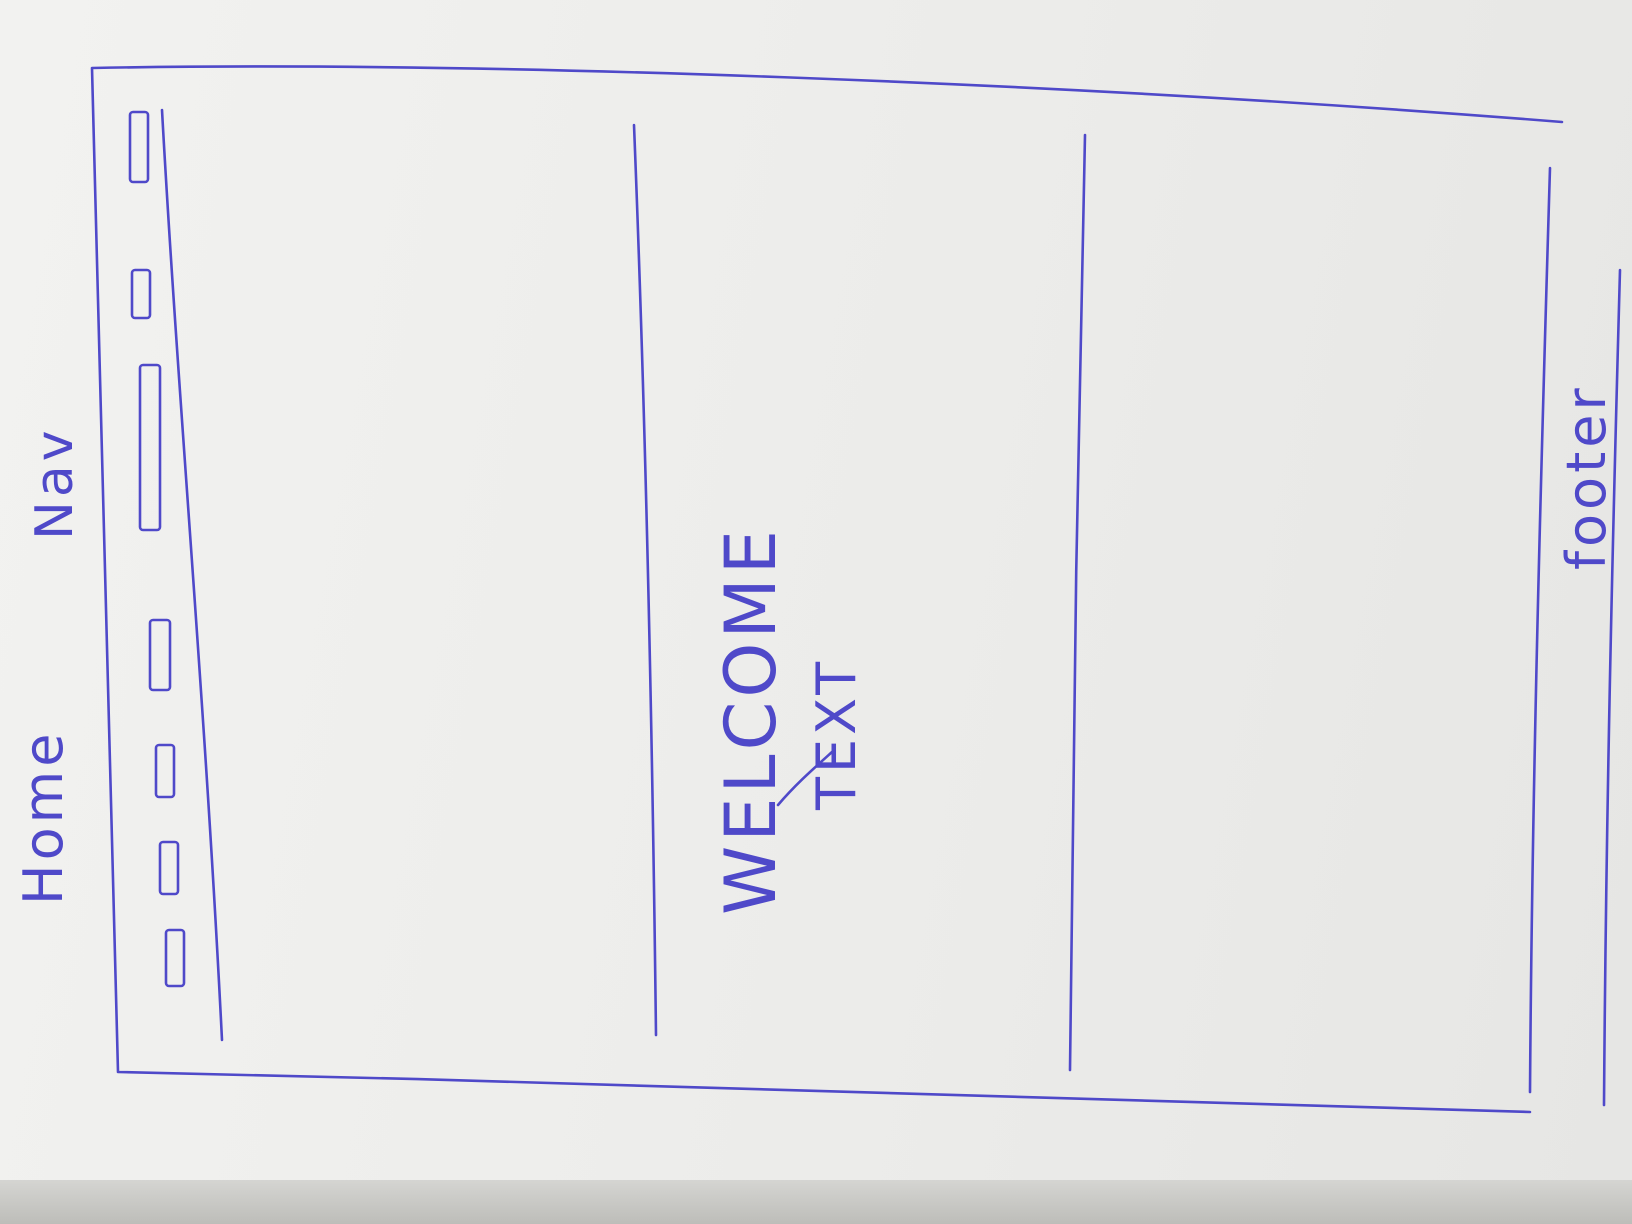 The width and height of the screenshot is (1632, 1224). What do you see at coordinates (1077, 602) in the screenshot?
I see `content-section-divider` at bounding box center [1077, 602].